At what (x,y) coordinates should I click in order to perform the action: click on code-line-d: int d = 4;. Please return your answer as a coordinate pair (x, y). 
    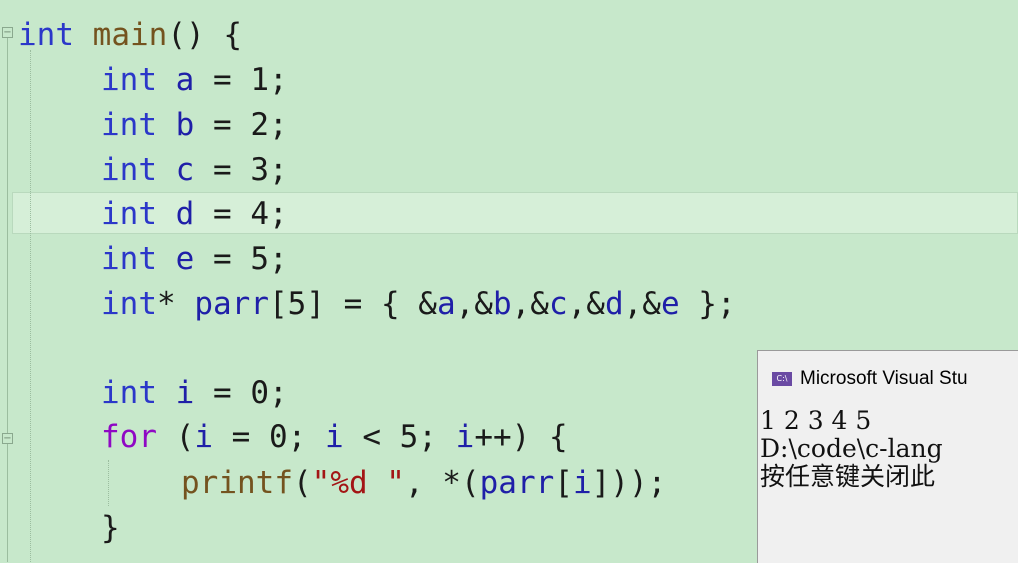
    Looking at the image, I should click on (194, 214).